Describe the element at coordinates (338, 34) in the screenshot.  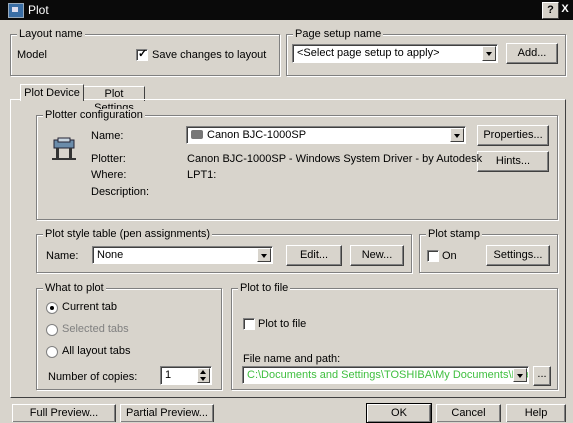
I see `page-setup-legend: Page setup name` at that location.